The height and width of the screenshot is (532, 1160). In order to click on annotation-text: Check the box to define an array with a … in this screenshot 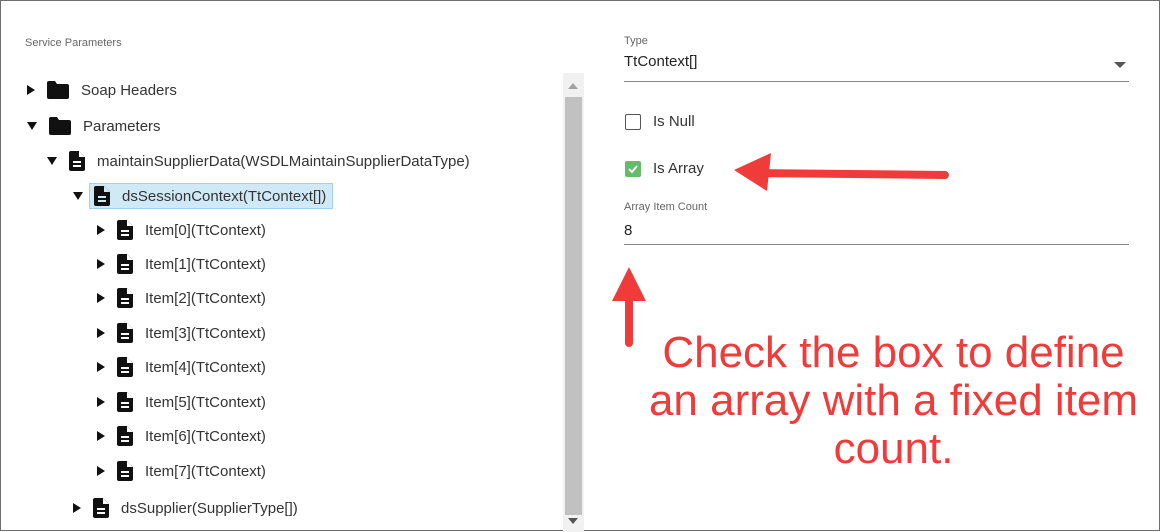, I will do `click(893, 400)`.